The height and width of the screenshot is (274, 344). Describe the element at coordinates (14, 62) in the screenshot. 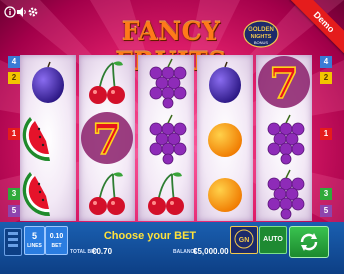

I see `line-marker-left-4: 4` at that location.